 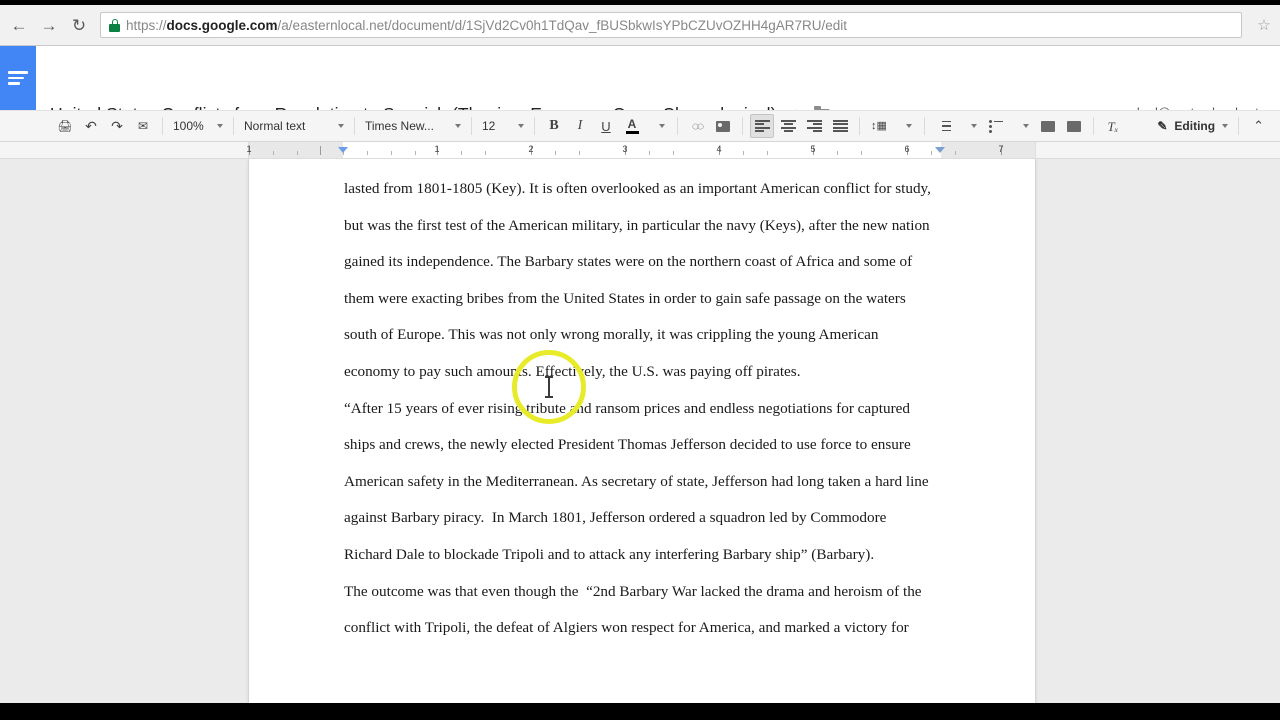 I want to click on align-left-button, so click(x=762, y=126).